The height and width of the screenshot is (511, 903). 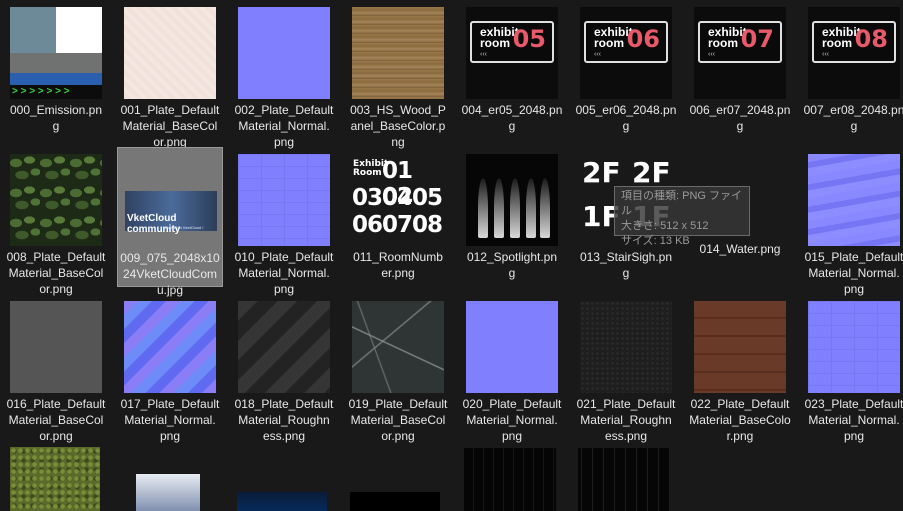 I want to click on file-name-label: 003_HS_Wood_P anel_BaseColor.p ng, so click(x=398, y=126).